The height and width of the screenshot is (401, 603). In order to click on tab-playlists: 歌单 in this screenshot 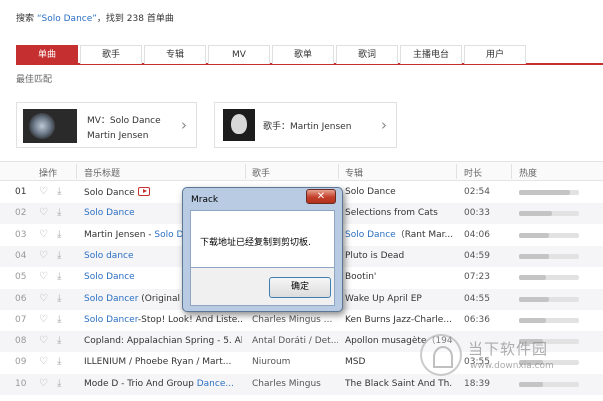, I will do `click(303, 54)`.